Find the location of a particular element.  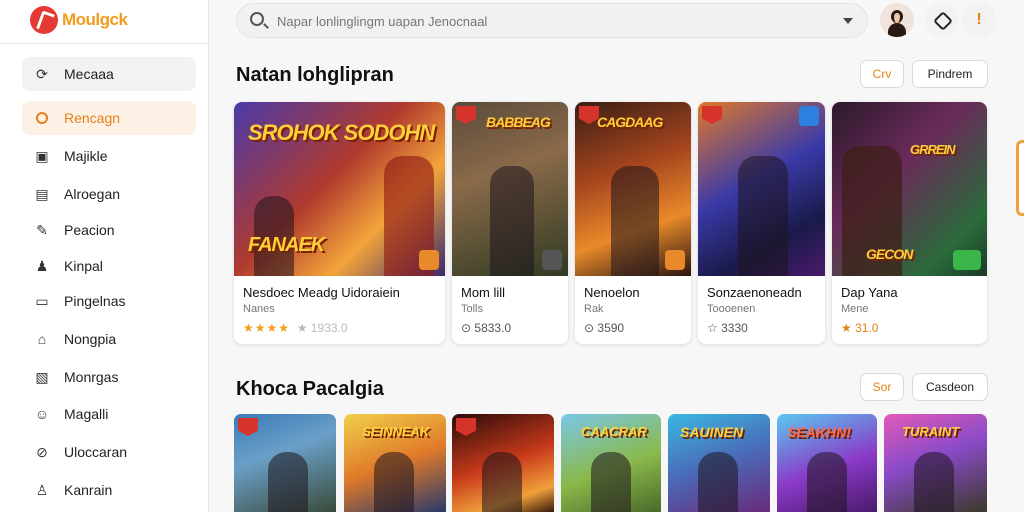

game-rating: ★ 31.0 is located at coordinates (860, 328).